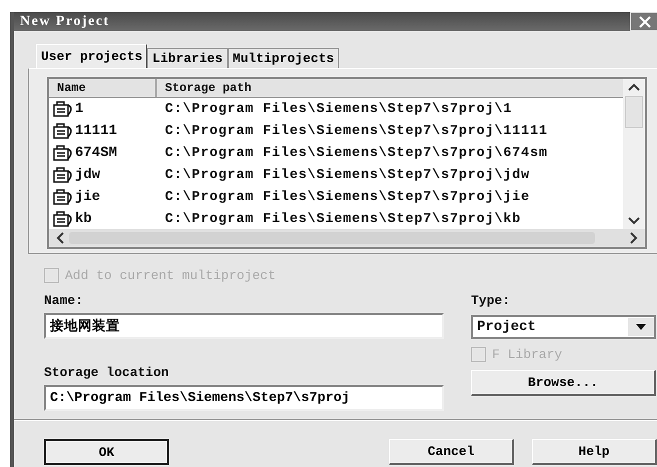 The image size is (657, 467). Describe the element at coordinates (491, 301) in the screenshot. I see `field-label: Type:` at that location.